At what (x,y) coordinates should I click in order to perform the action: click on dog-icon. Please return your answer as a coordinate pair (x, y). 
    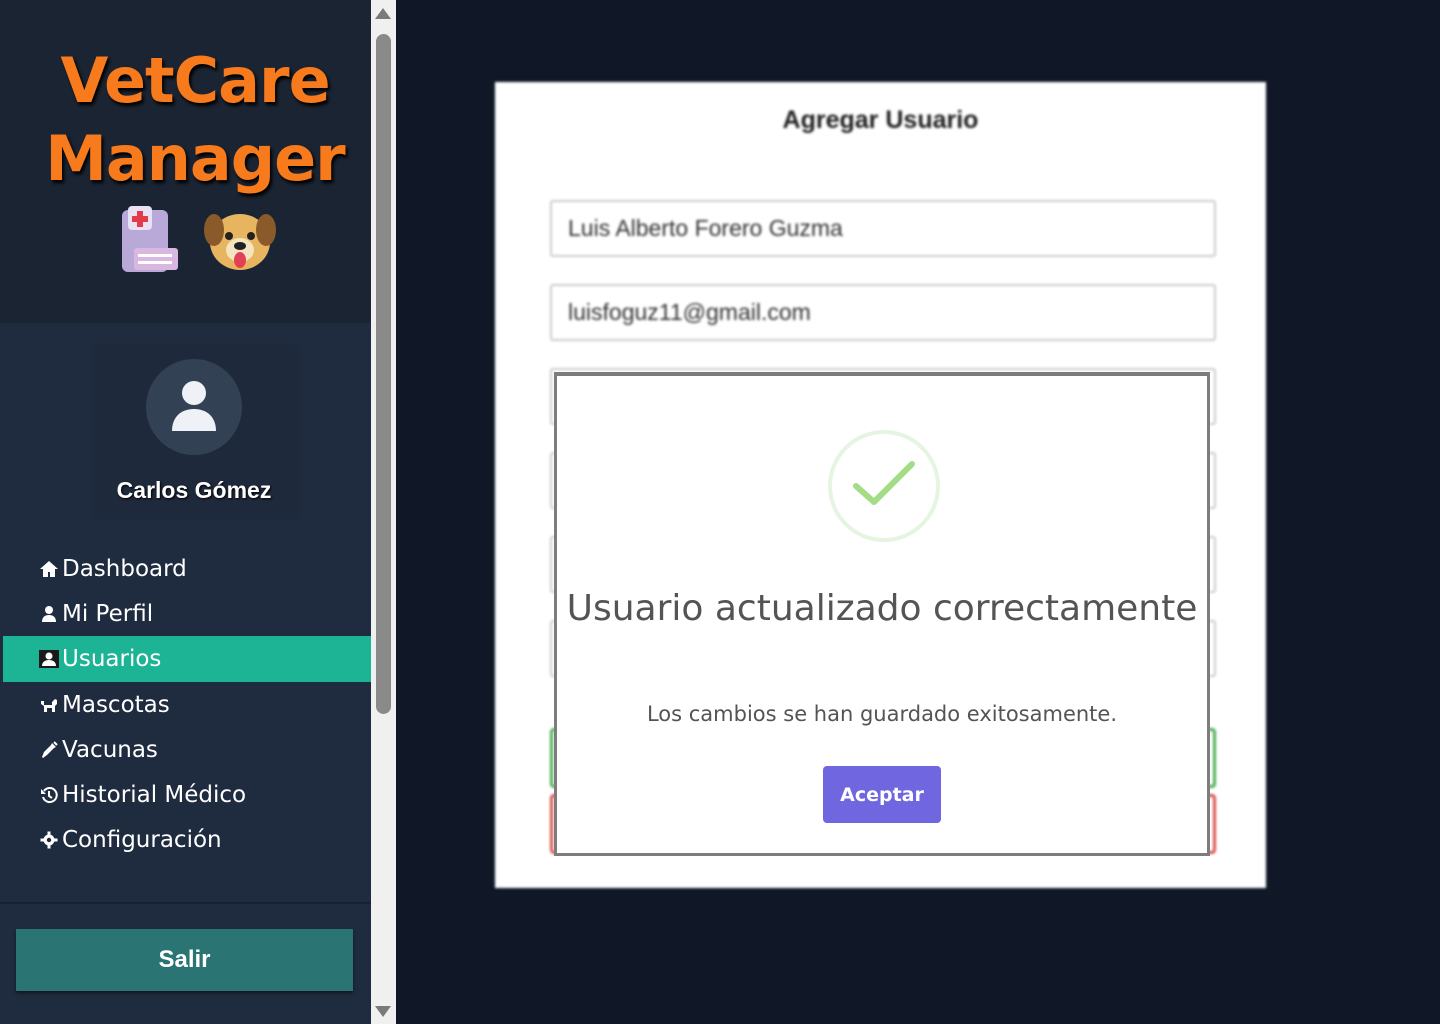
    Looking at the image, I should click on (49, 705).